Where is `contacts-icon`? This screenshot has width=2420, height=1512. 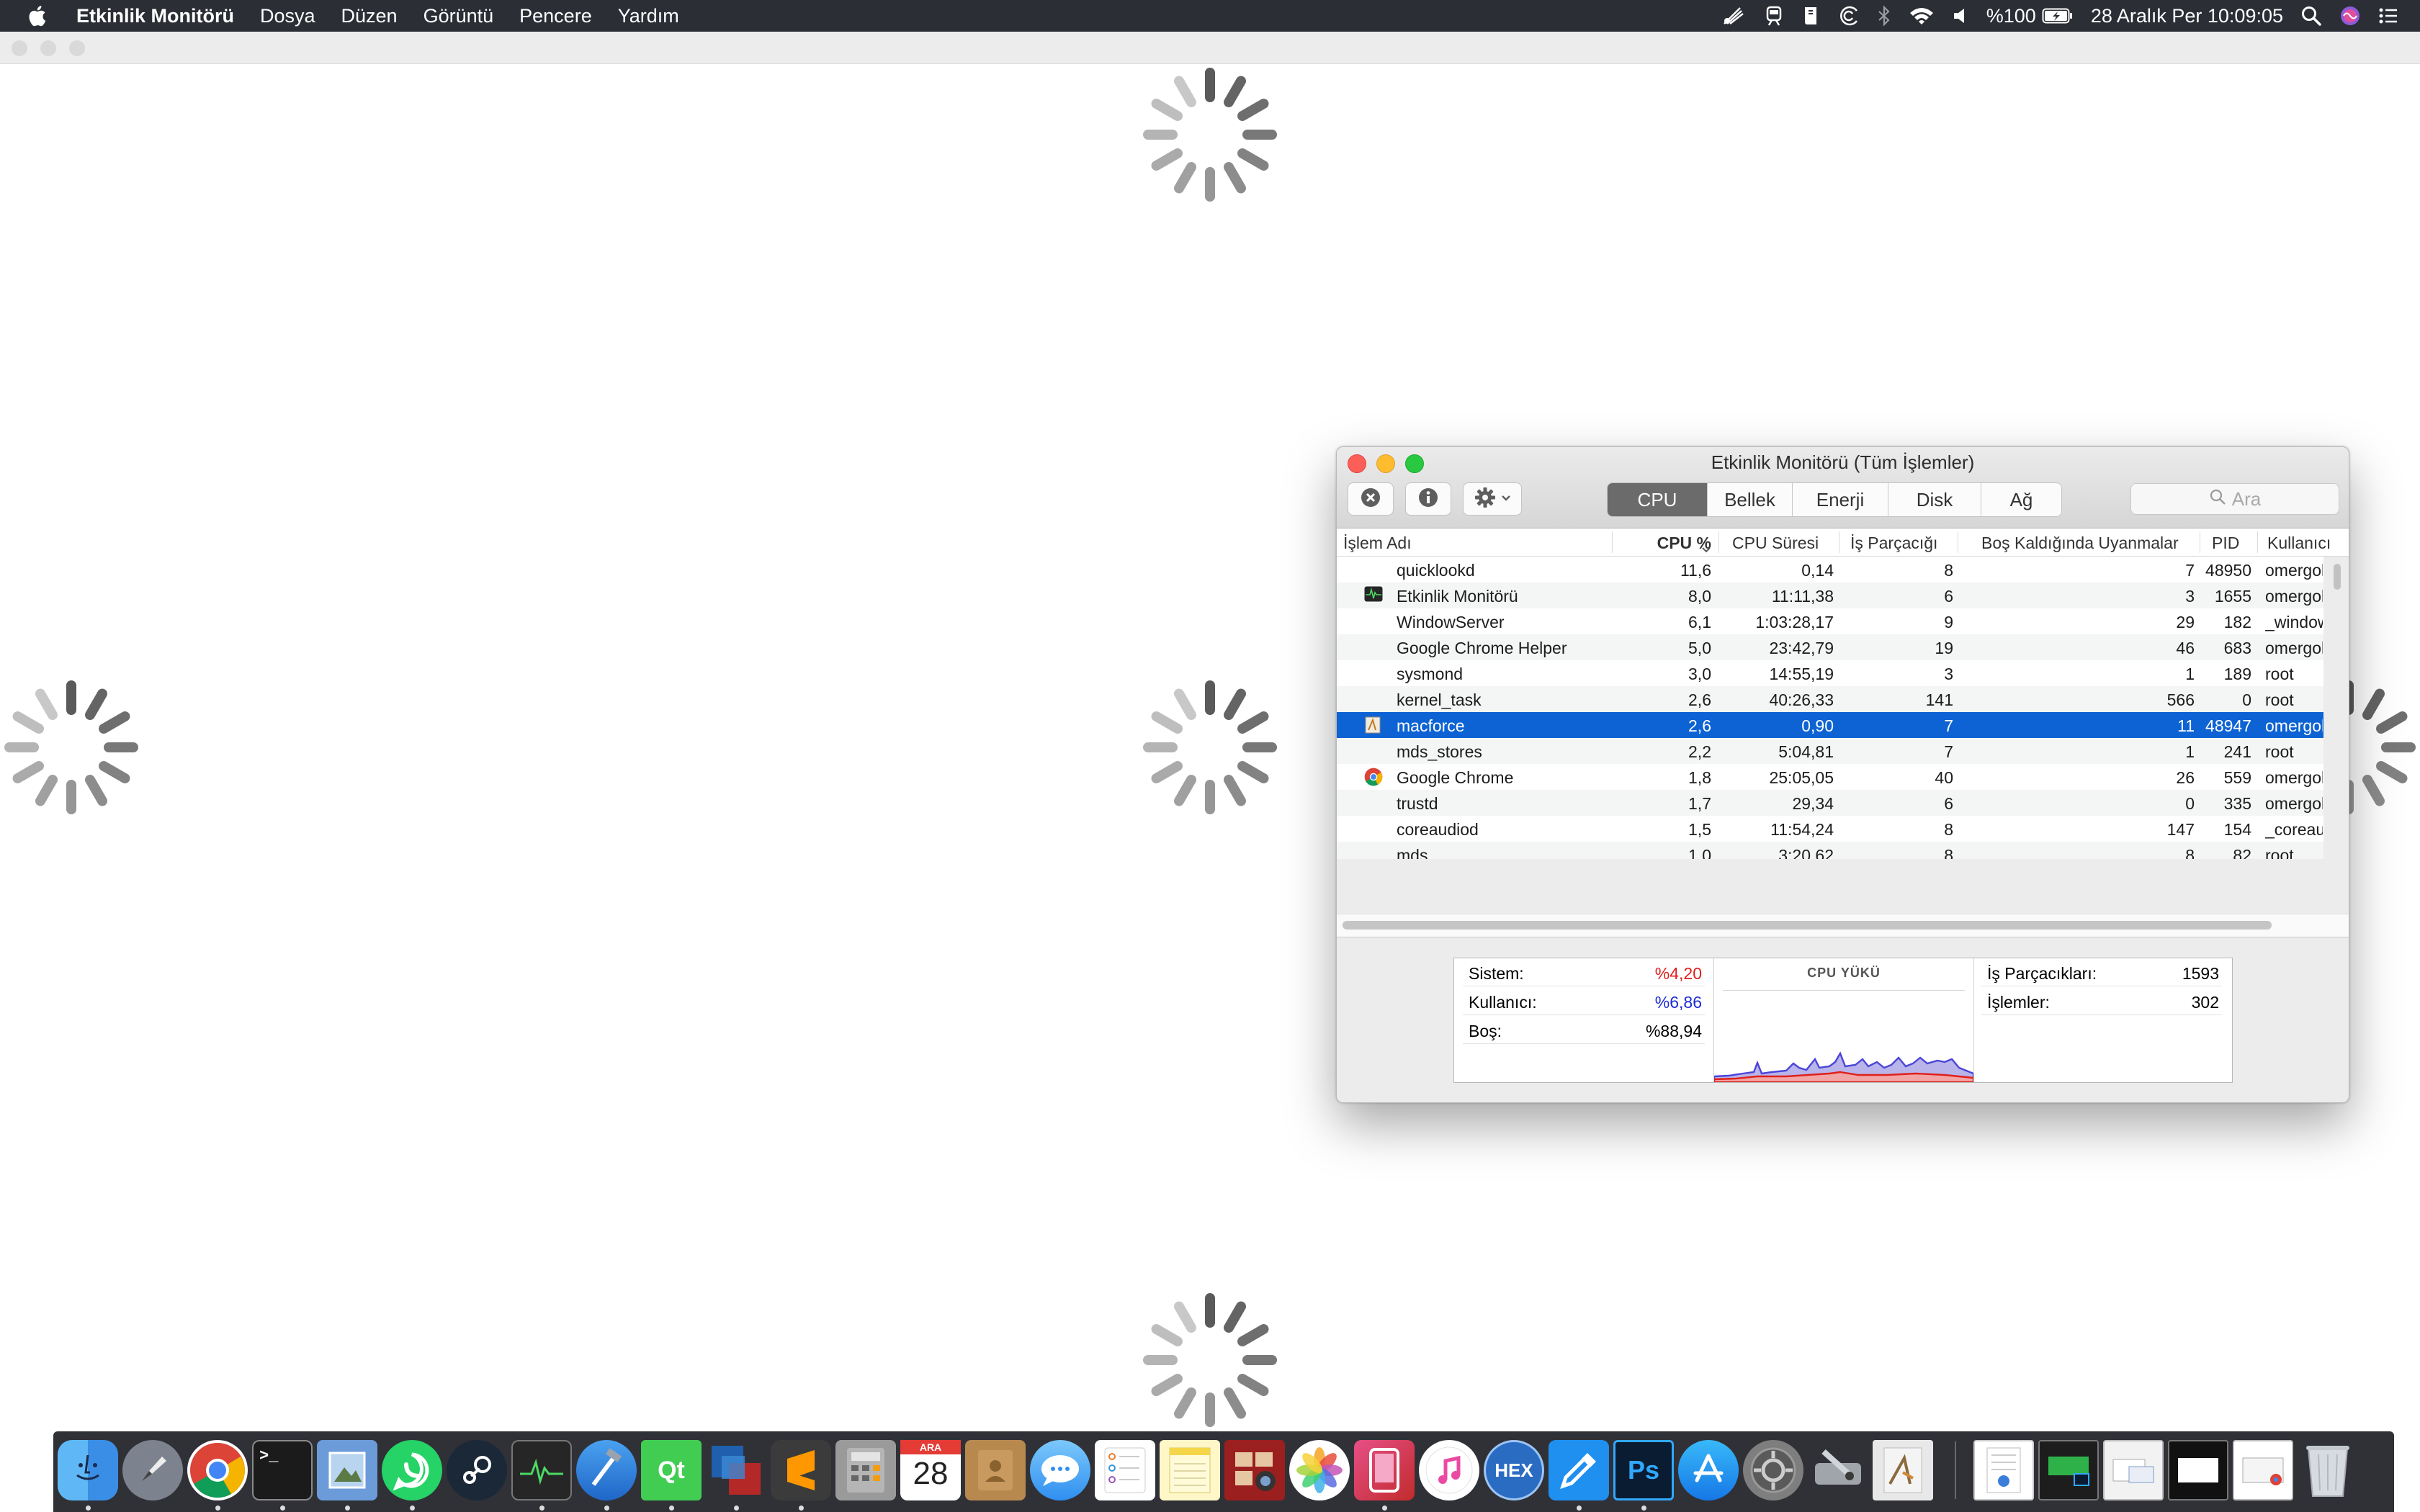 contacts-icon is located at coordinates (995, 1470).